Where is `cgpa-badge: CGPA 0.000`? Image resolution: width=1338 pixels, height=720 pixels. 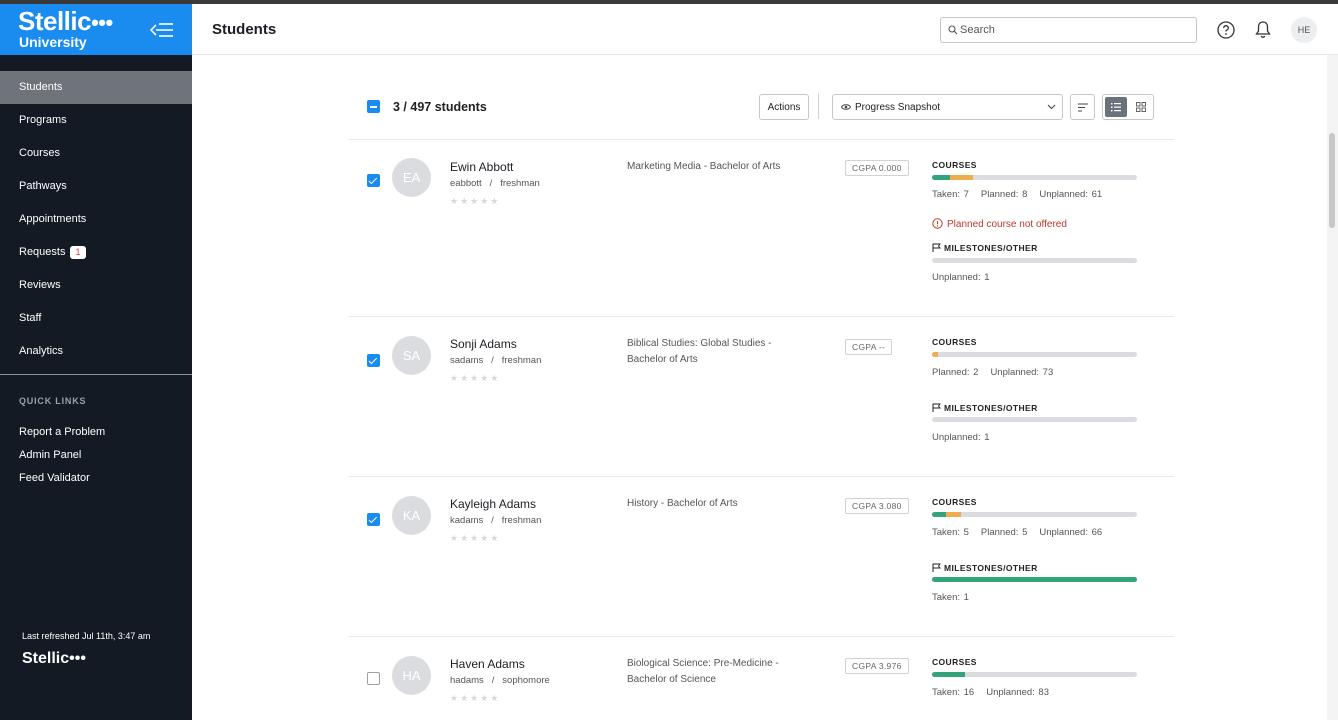 cgpa-badge: CGPA 0.000 is located at coordinates (877, 168).